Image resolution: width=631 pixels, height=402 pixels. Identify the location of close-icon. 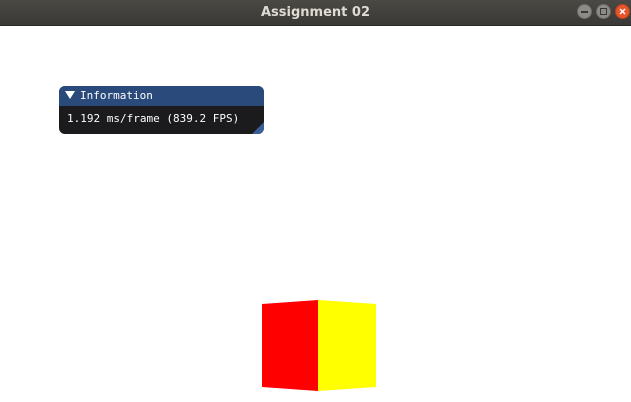
(622, 11).